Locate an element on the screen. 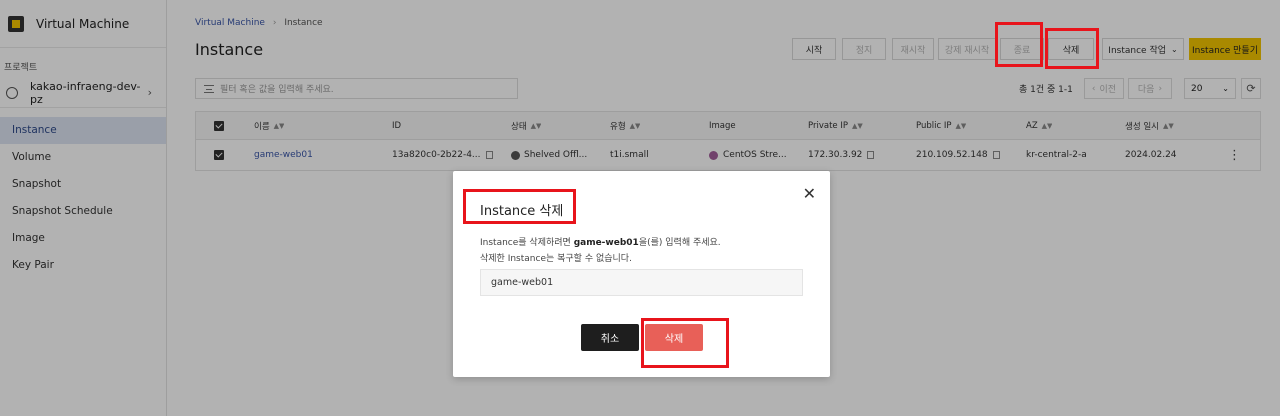 This screenshot has width=1280, height=416. cancel-button: 취소 is located at coordinates (610, 337).